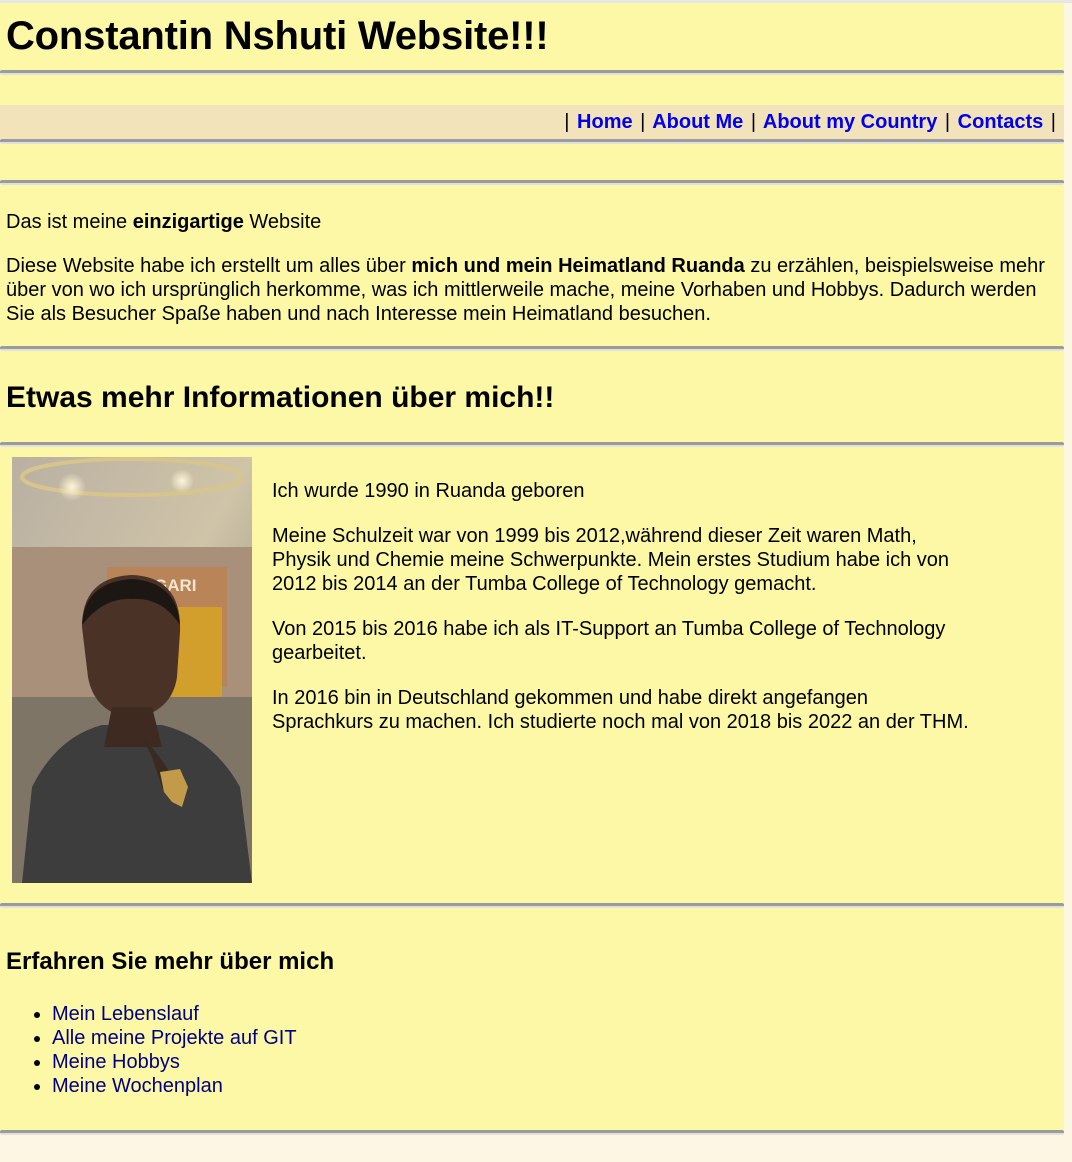  I want to click on link-weekly-plan: Meine Wochenplan, so click(137, 1086).